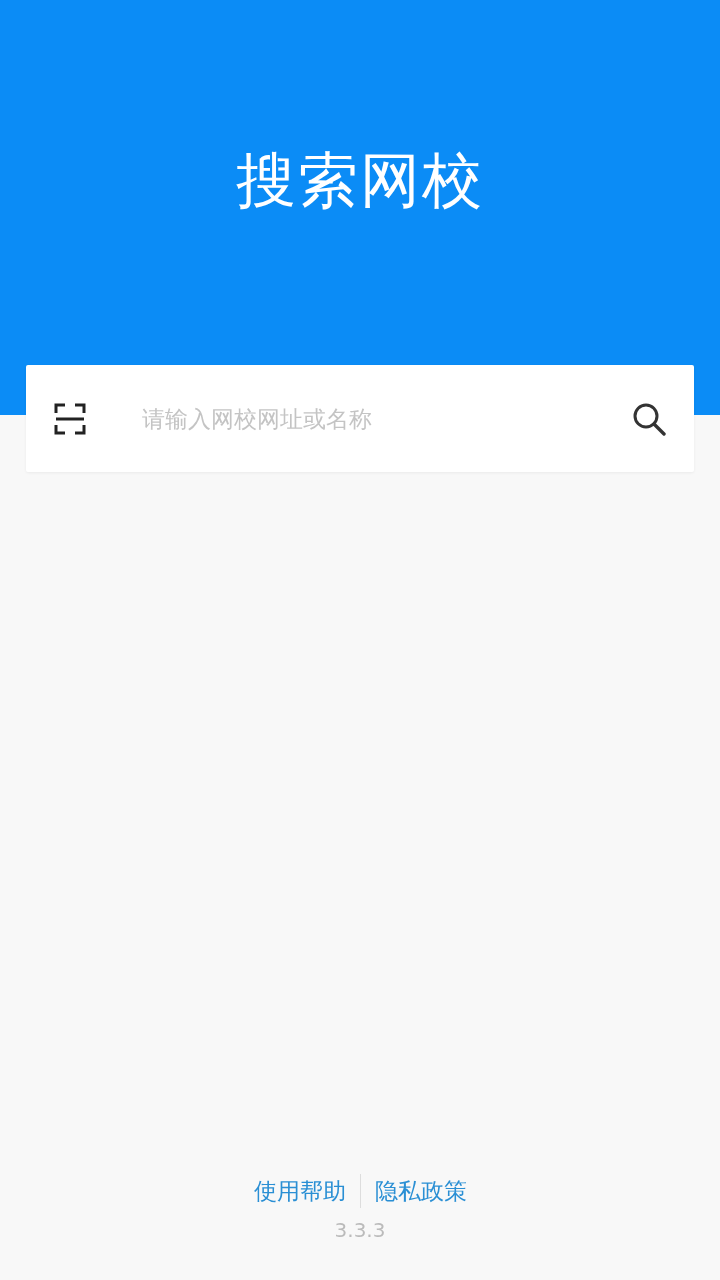 Image resolution: width=720 pixels, height=1280 pixels. What do you see at coordinates (420, 1191) in the screenshot?
I see `footer-link: 隐私政策` at bounding box center [420, 1191].